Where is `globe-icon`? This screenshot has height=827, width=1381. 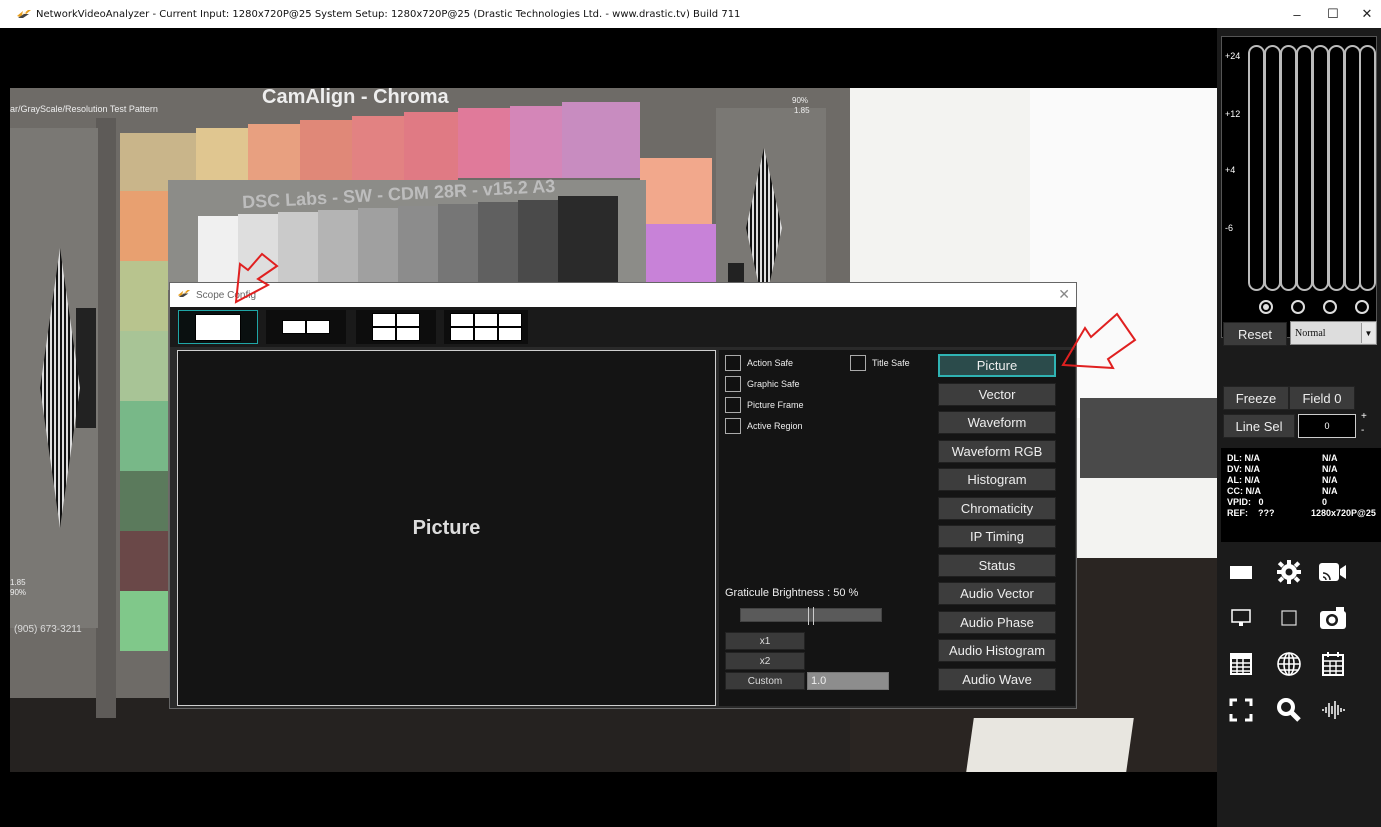 globe-icon is located at coordinates (1289, 664).